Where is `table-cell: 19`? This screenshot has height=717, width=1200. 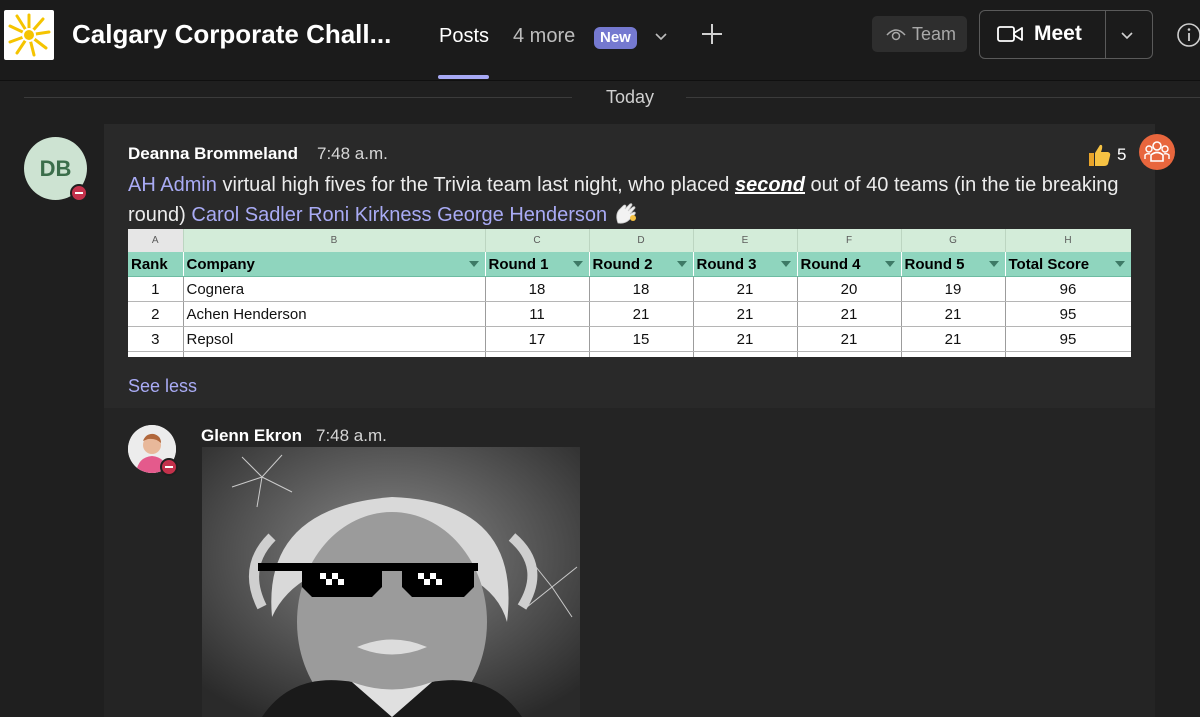 table-cell: 19 is located at coordinates (953, 289).